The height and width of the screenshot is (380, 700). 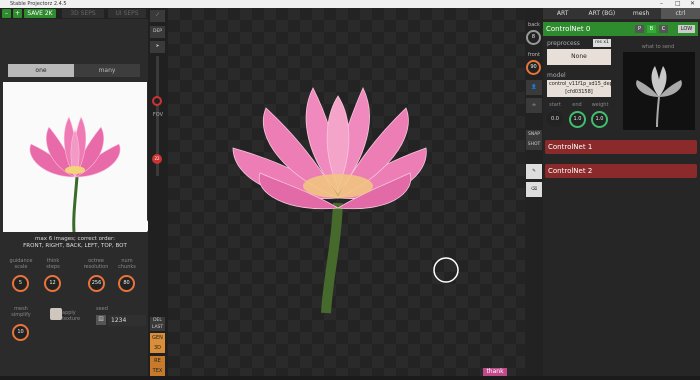 What do you see at coordinates (661, 4) in the screenshot?
I see `minimize-button: –` at bounding box center [661, 4].